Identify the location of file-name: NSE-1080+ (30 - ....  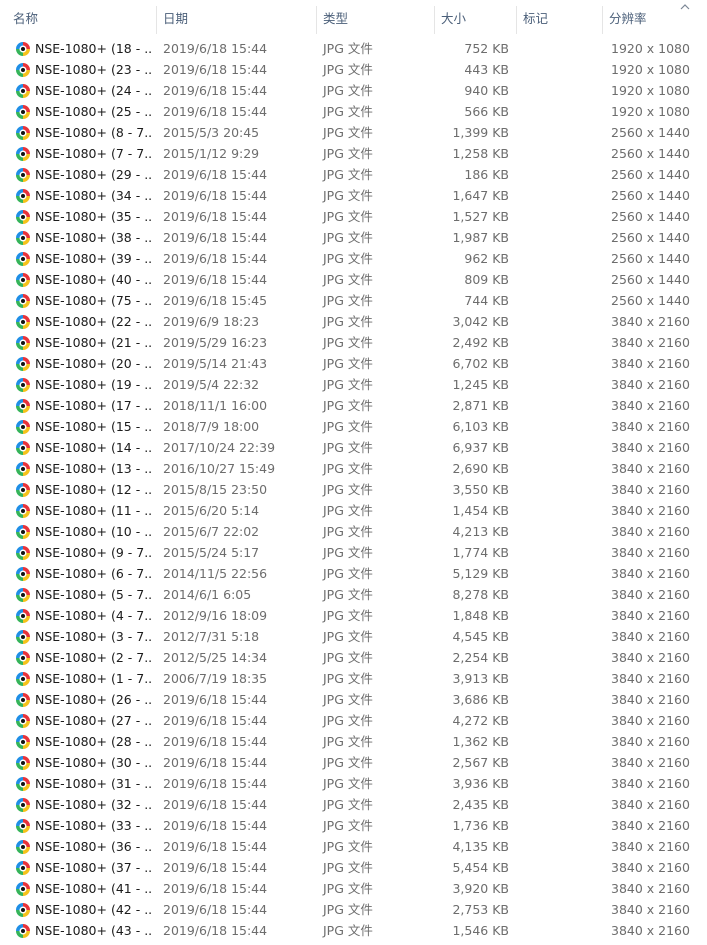
(94, 762).